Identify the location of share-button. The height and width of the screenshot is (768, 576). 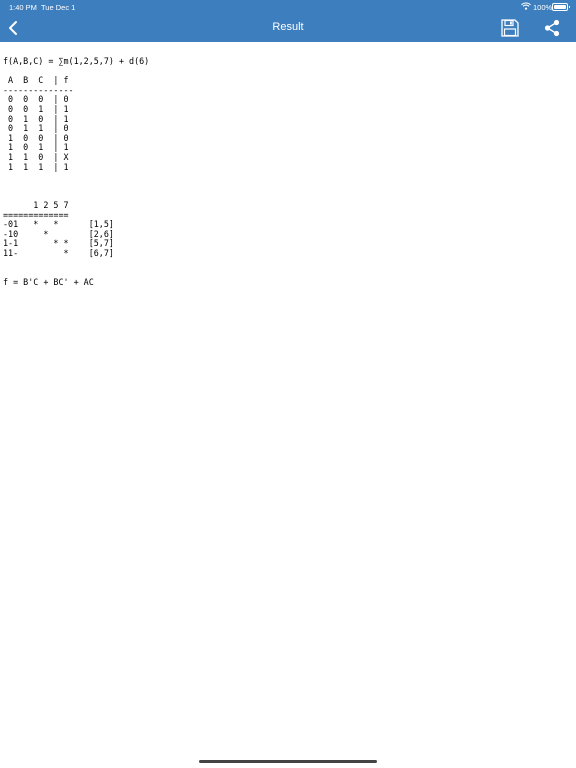
(552, 28).